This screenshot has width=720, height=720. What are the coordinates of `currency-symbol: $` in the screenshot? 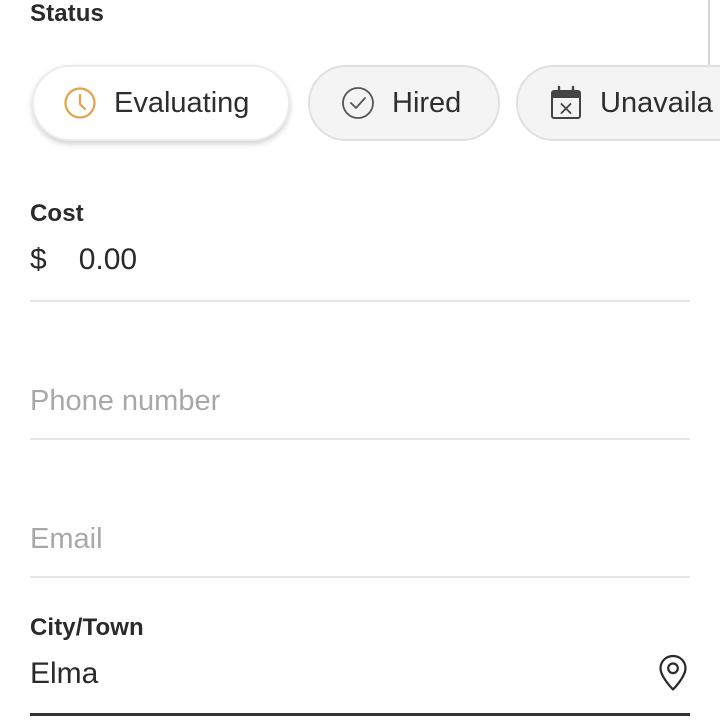 It's located at (38, 259).